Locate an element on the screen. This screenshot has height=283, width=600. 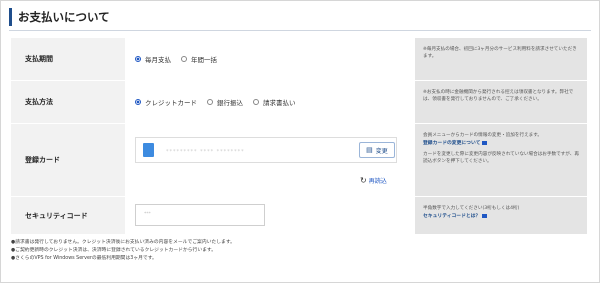
radio-monthly: 毎月支払 is located at coordinates (153, 59).